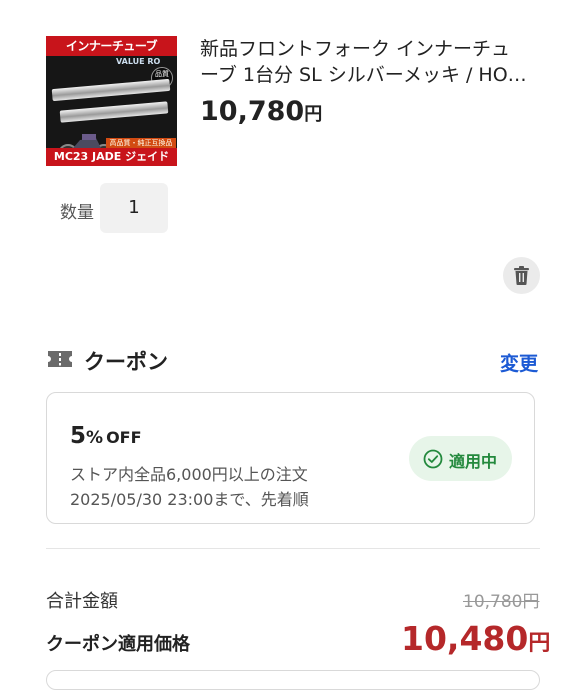 This screenshot has width=586, height=690. I want to click on product-price-value: 10,780, so click(252, 111).